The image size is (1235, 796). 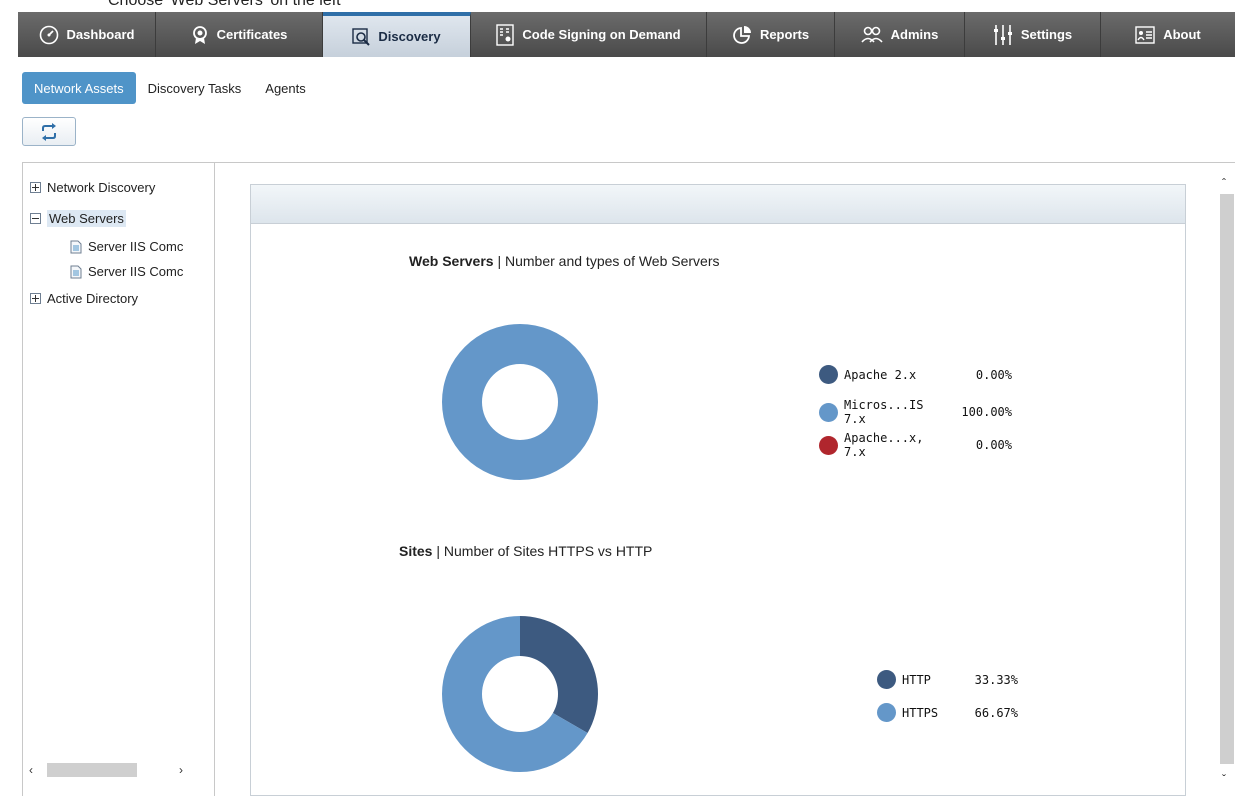 What do you see at coordinates (409, 36) in the screenshot?
I see `nav-label: Discovery` at bounding box center [409, 36].